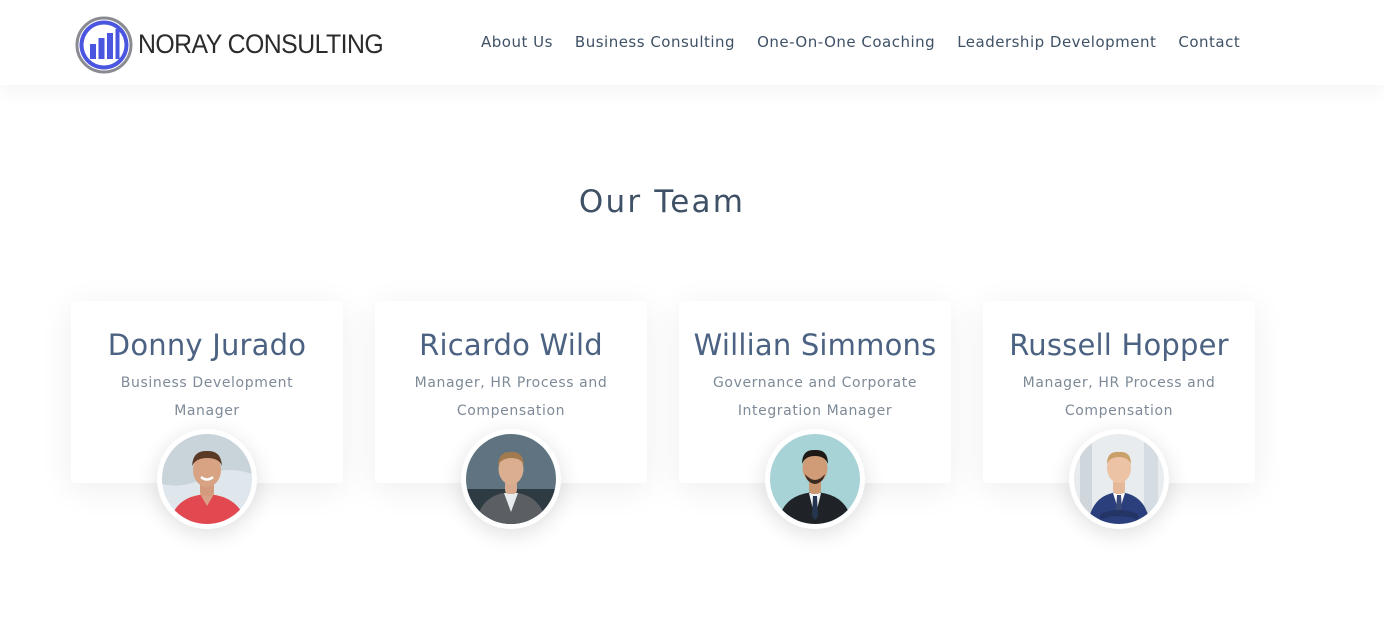 Image resolution: width=1384 pixels, height=638 pixels. I want to click on nav-about-us: About Us, so click(517, 42).